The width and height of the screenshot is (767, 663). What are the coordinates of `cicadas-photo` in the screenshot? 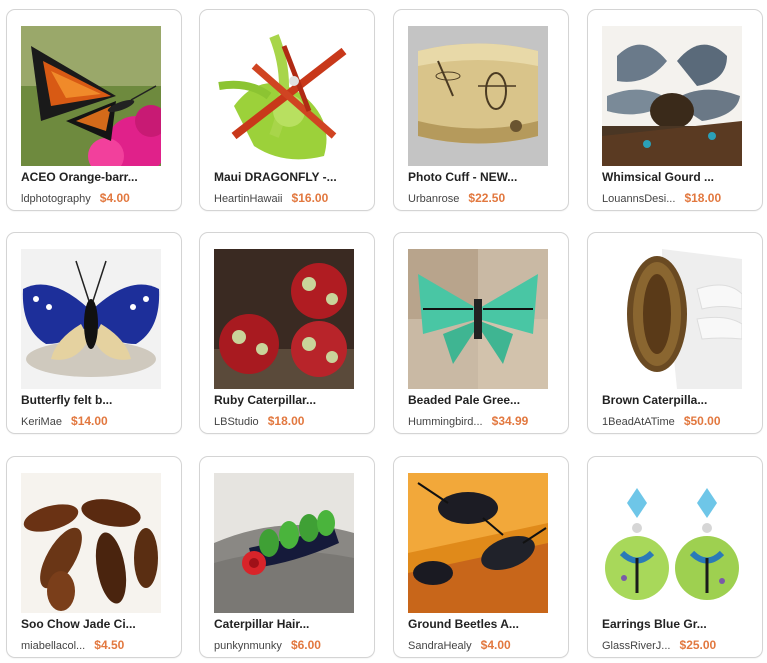 It's located at (91, 543).